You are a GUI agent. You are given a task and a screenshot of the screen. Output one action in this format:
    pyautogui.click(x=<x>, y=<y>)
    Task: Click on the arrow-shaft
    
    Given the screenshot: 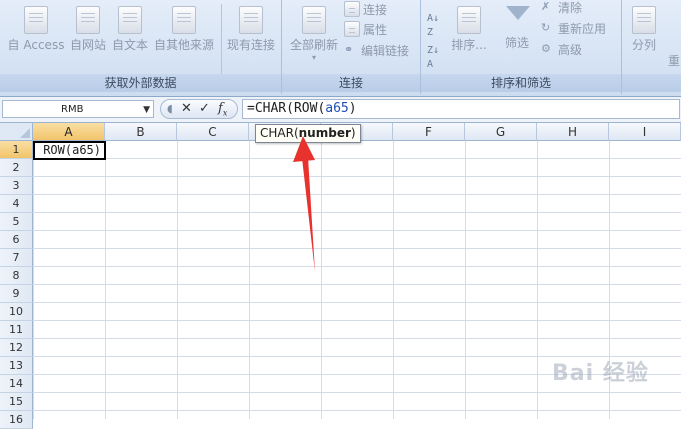 What is the action you would take?
    pyautogui.click(x=308, y=214)
    